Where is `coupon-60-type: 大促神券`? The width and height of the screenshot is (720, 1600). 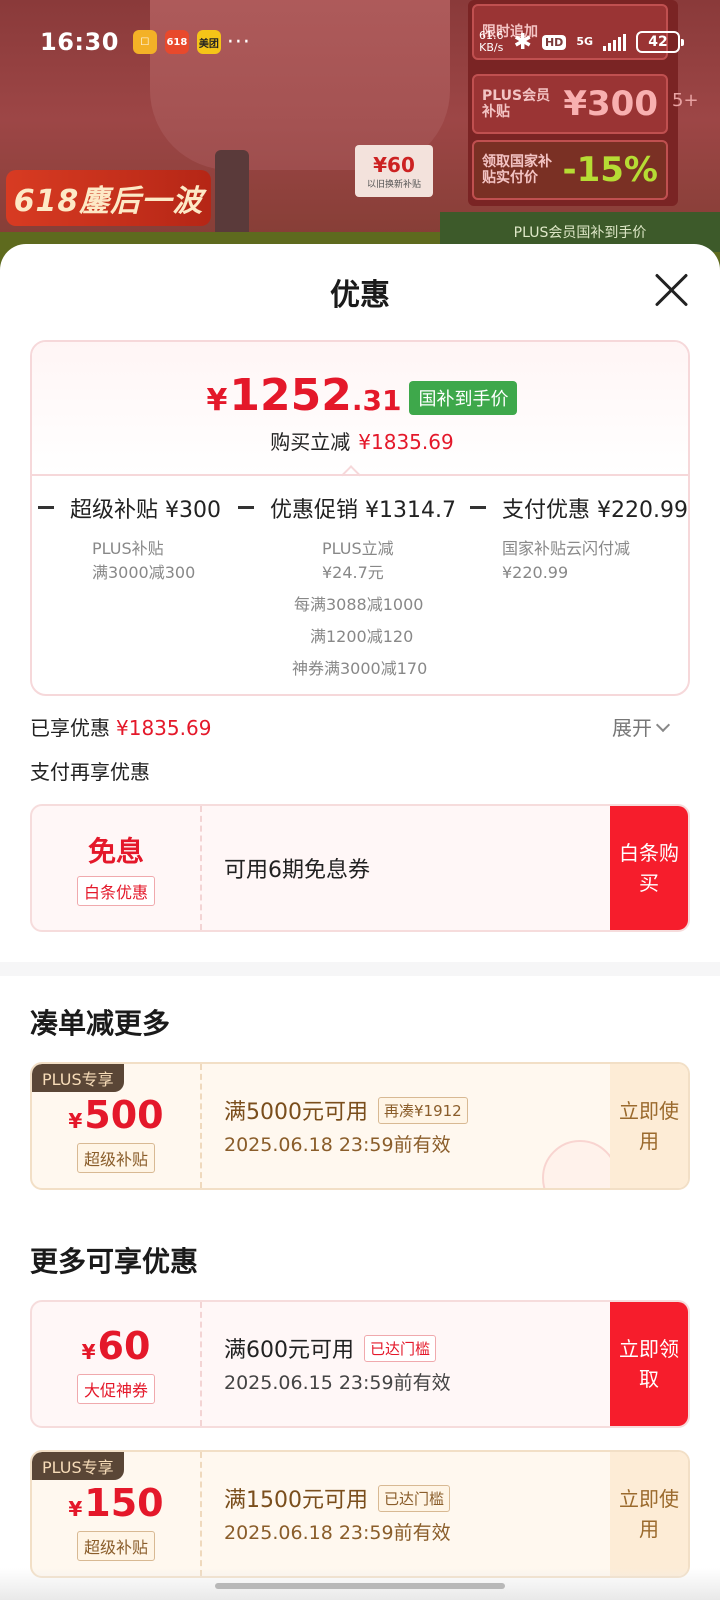
coupon-60-type: 大促神券 is located at coordinates (115, 1389).